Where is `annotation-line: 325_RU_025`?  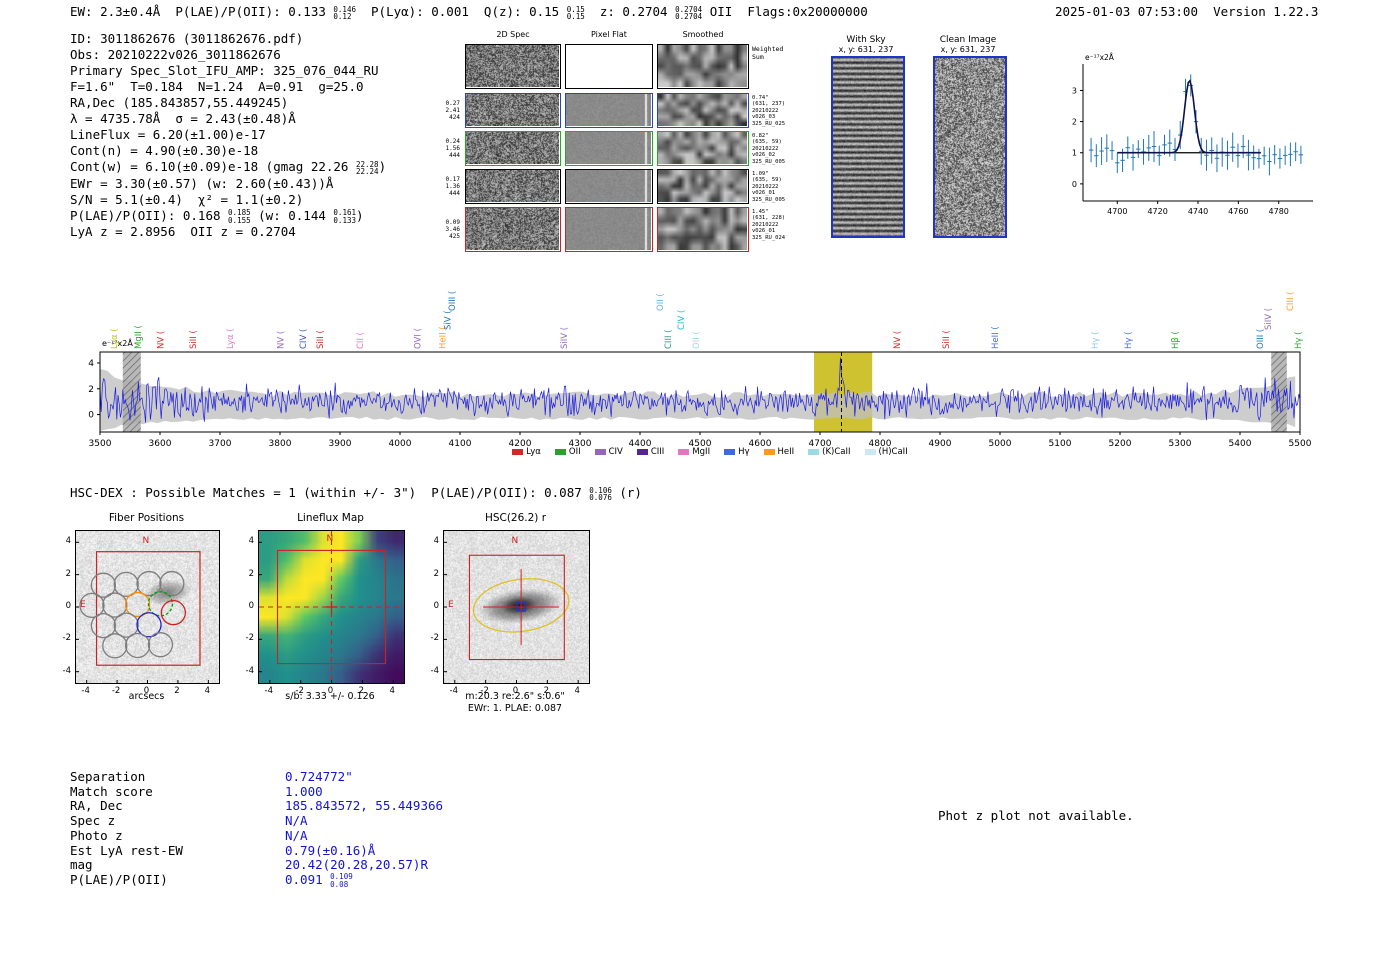
annotation-line: 325_RU_025 is located at coordinates (769, 123).